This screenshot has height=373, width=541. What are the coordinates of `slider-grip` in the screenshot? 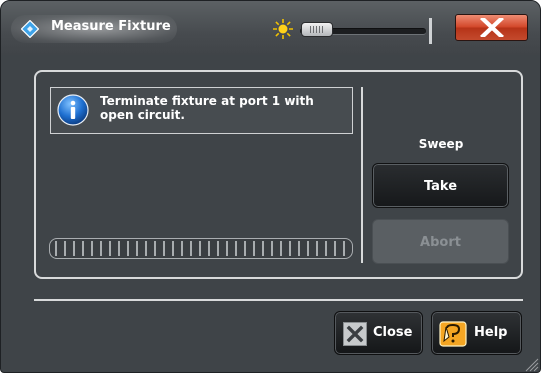 It's located at (317, 29).